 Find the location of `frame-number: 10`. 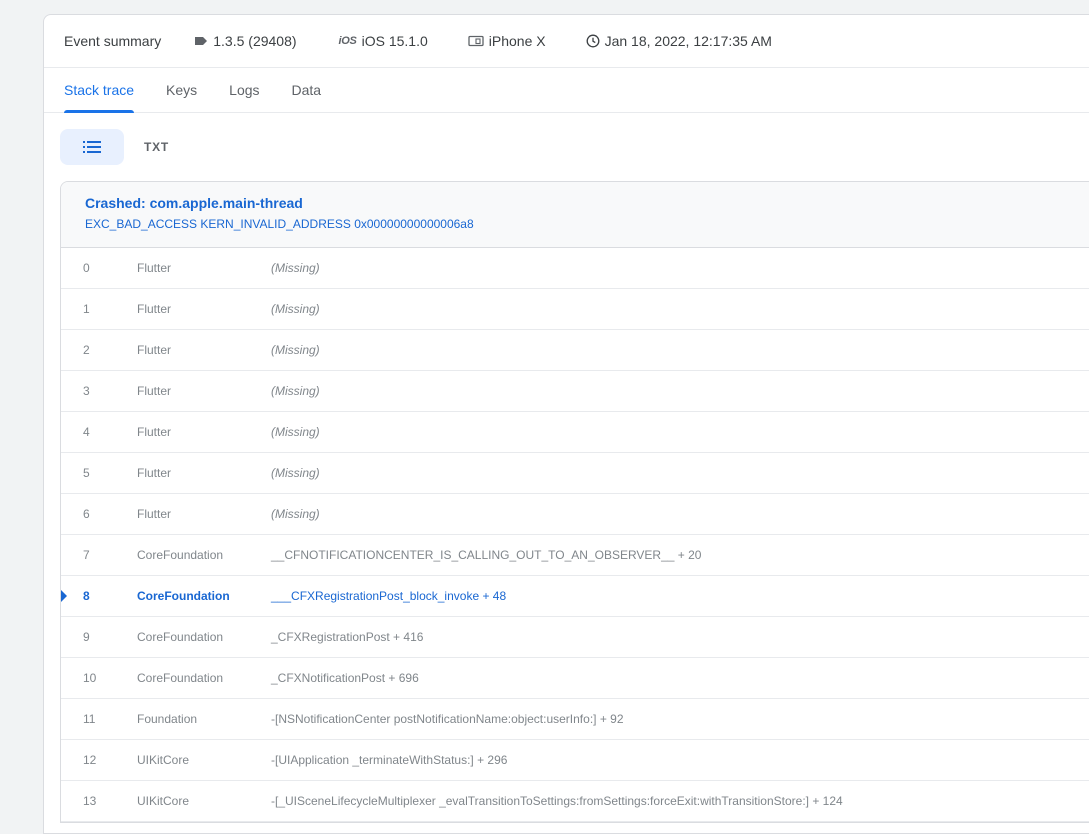

frame-number: 10 is located at coordinates (90, 678).